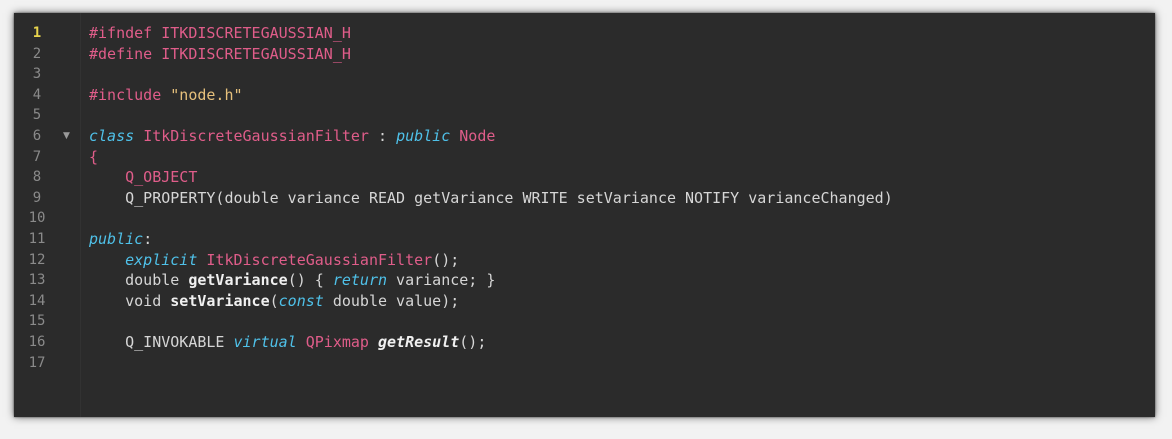 This screenshot has width=1172, height=439. I want to click on code-line-text: #ifndef ITKDISCRETEGAUSSIAN_H, so click(220, 33).